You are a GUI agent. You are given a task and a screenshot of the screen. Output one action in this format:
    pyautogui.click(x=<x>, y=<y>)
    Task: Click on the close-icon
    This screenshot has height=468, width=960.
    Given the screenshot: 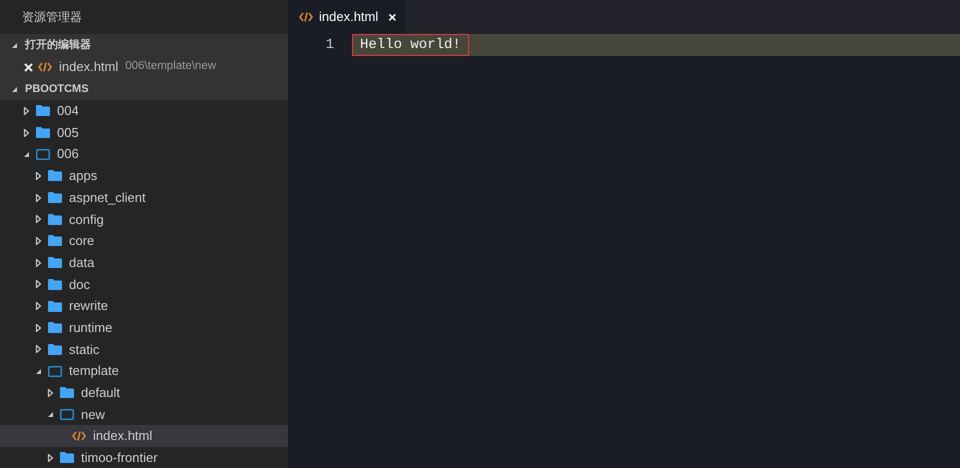 What is the action you would take?
    pyautogui.click(x=28, y=67)
    